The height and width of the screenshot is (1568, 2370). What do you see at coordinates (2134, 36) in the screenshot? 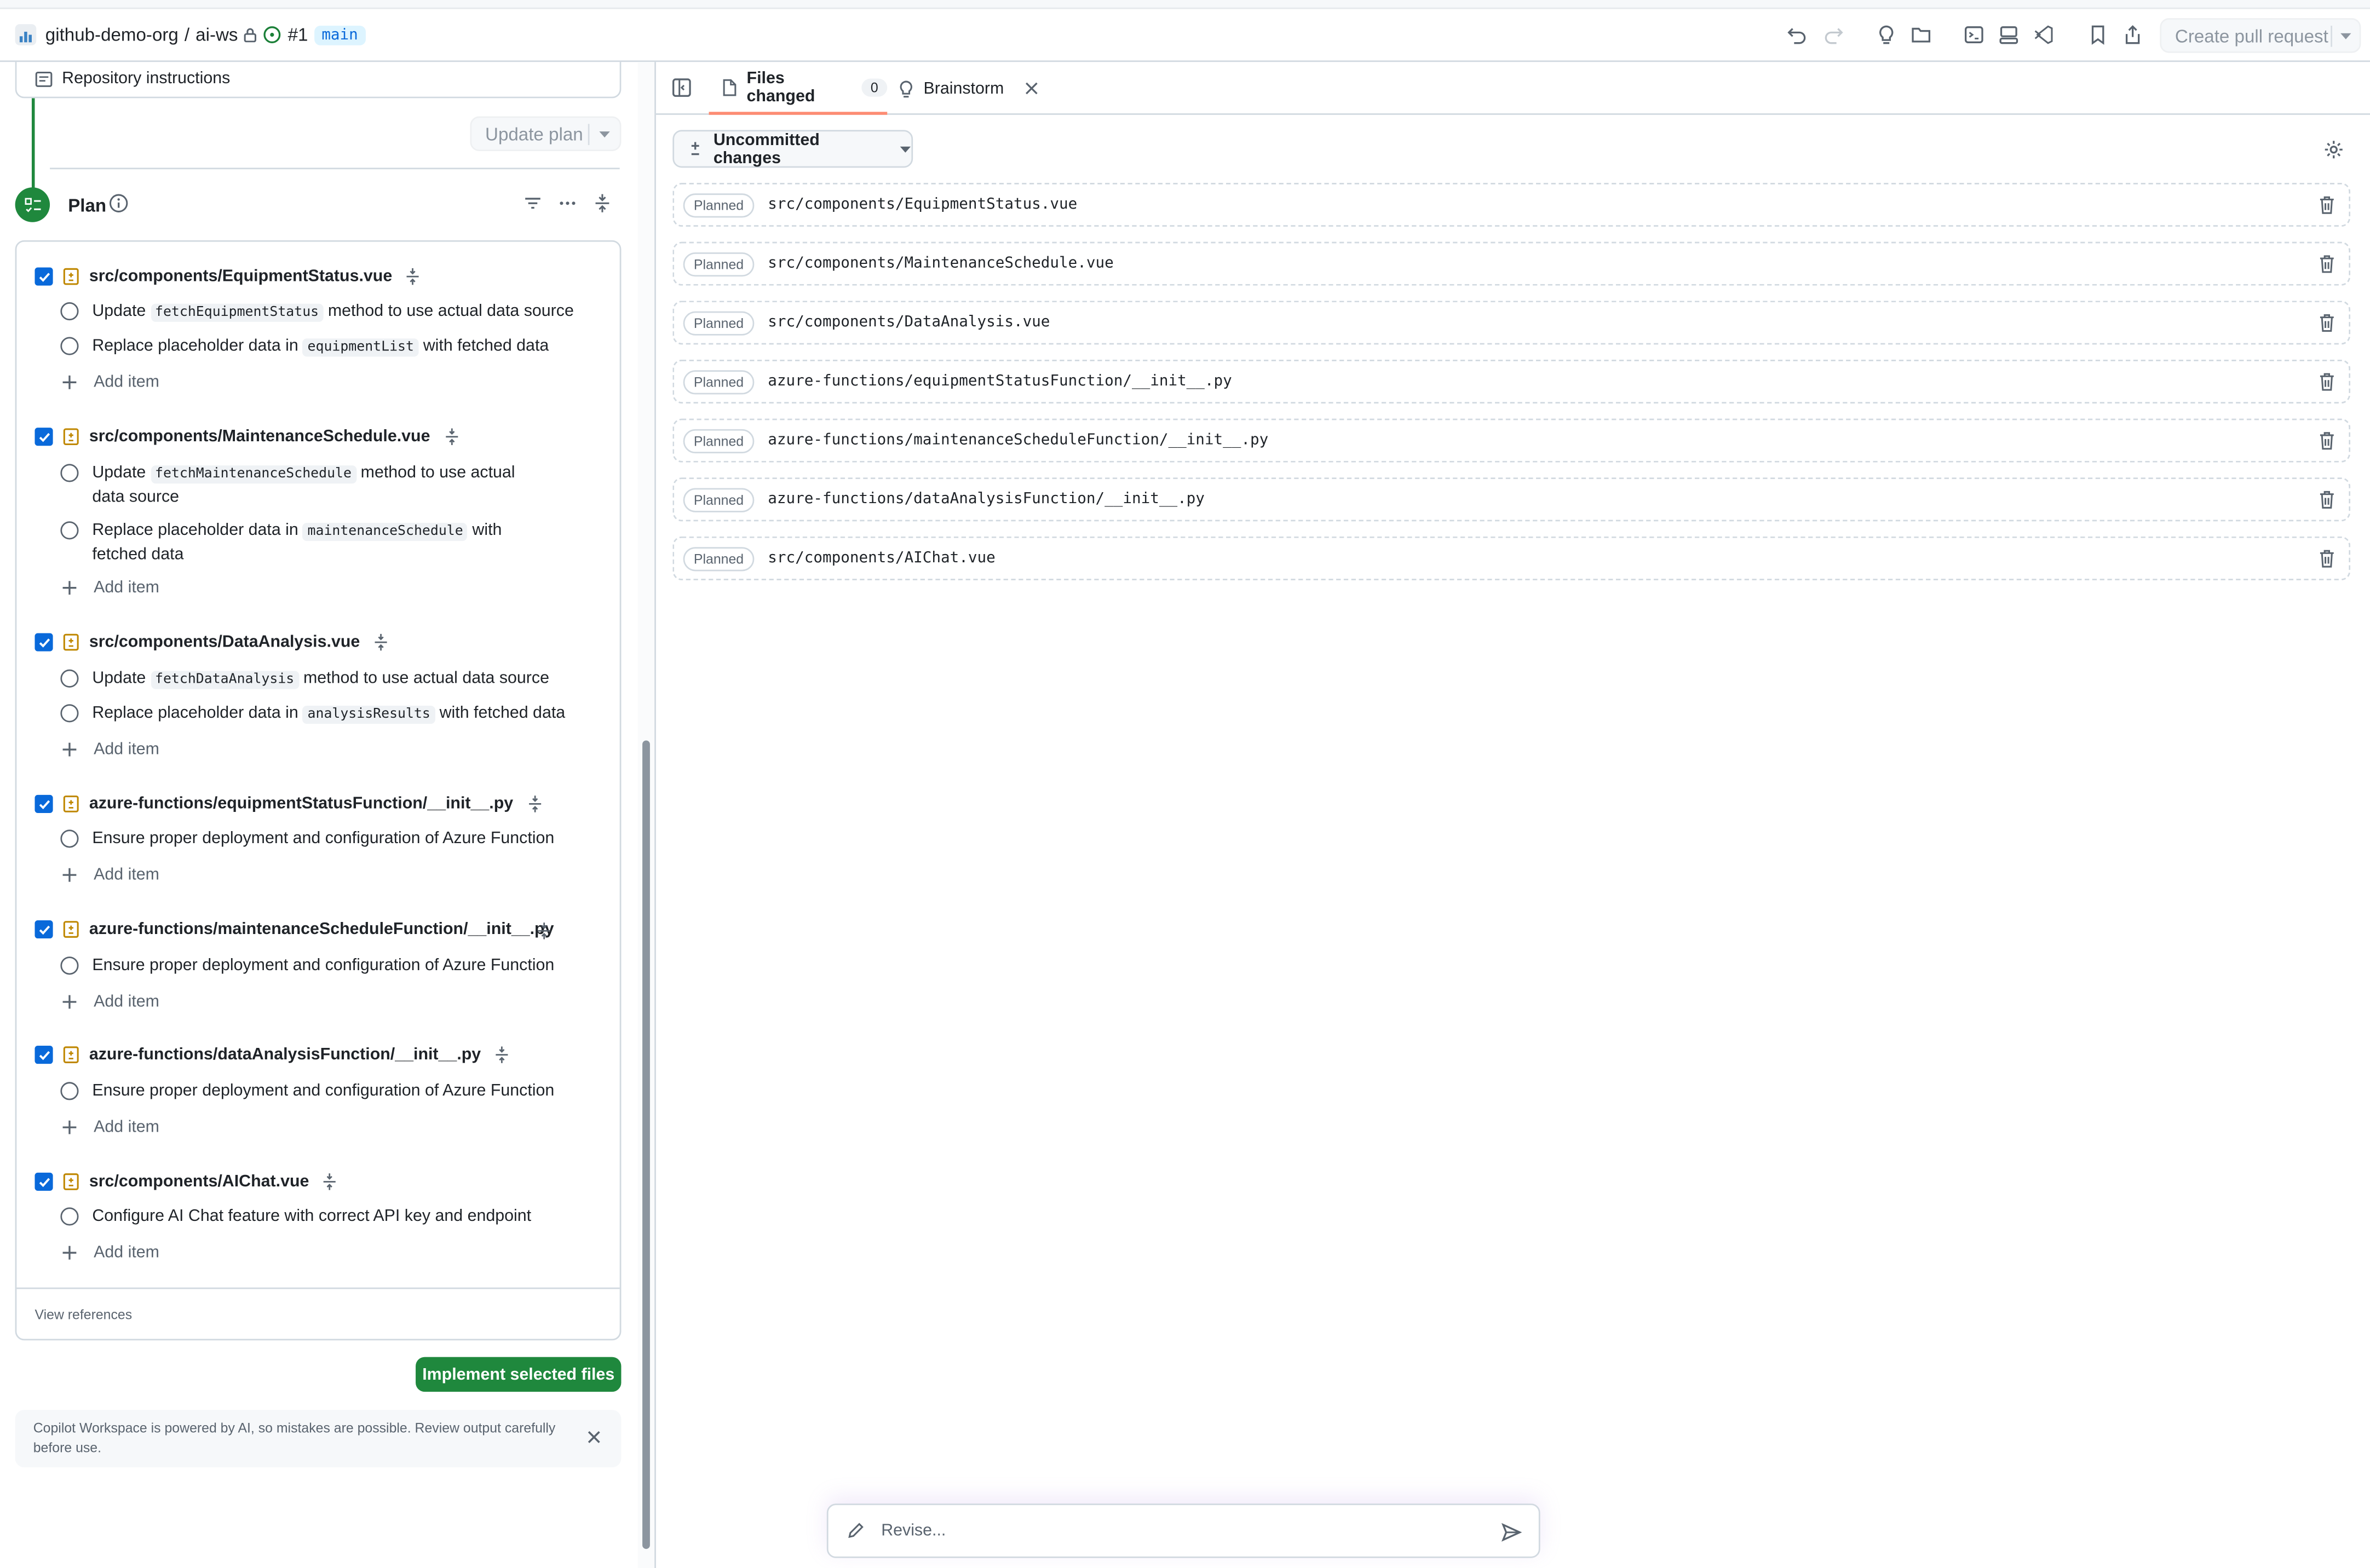
I see `share-icon` at bounding box center [2134, 36].